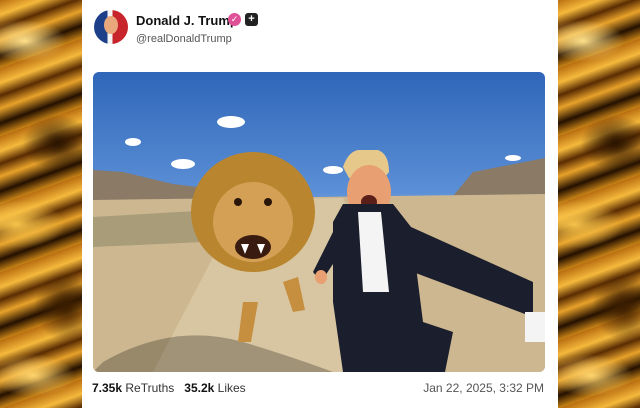  I want to click on decorative-gold-panel-left, so click(41, 204).